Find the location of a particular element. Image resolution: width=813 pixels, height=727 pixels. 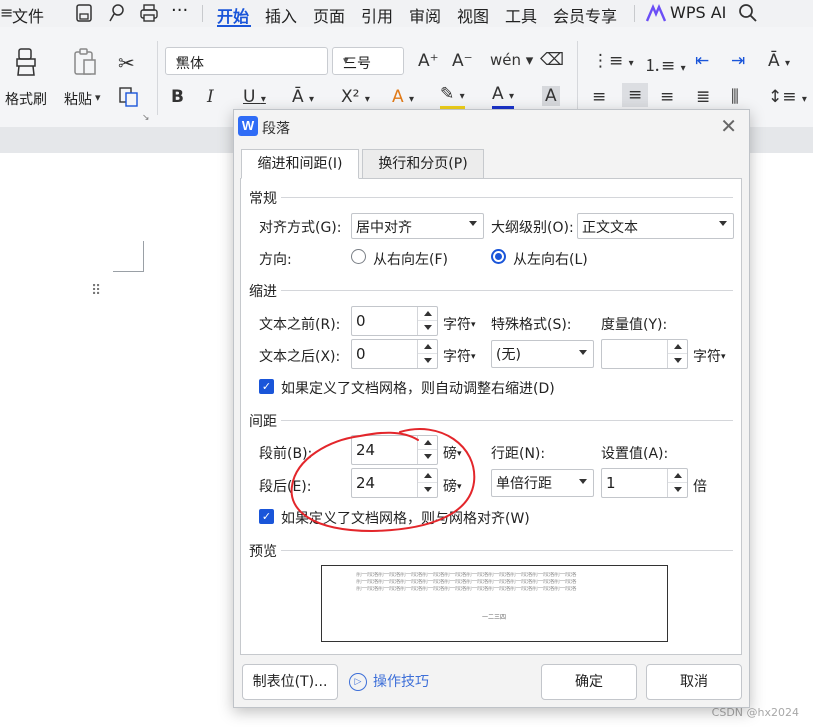

space-after-label: 段后(E): is located at coordinates (285, 487).